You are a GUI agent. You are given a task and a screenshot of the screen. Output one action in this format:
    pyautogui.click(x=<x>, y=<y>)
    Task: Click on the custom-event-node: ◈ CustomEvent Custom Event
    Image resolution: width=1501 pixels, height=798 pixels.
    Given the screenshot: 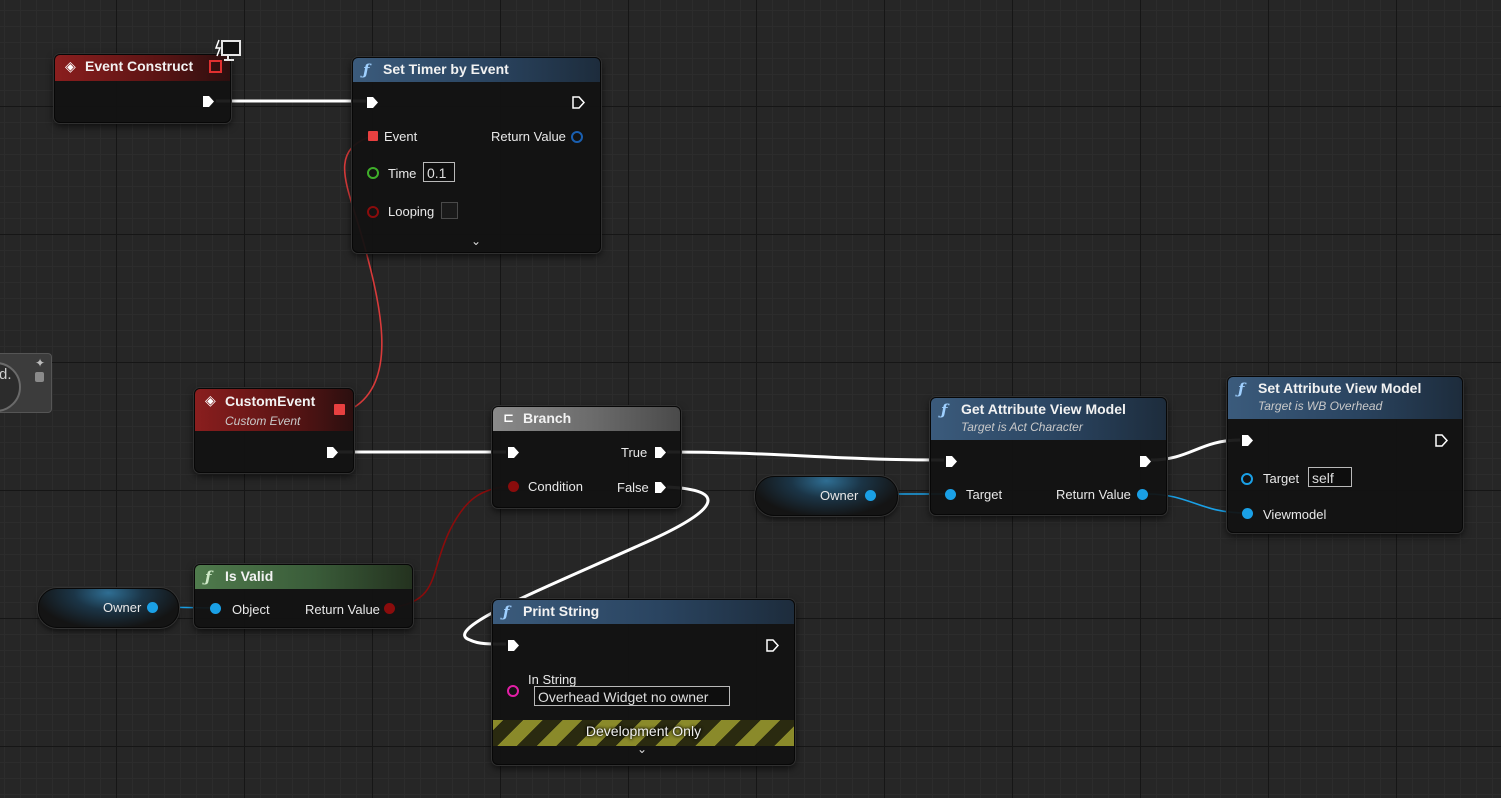 What is the action you would take?
    pyautogui.click(x=274, y=430)
    